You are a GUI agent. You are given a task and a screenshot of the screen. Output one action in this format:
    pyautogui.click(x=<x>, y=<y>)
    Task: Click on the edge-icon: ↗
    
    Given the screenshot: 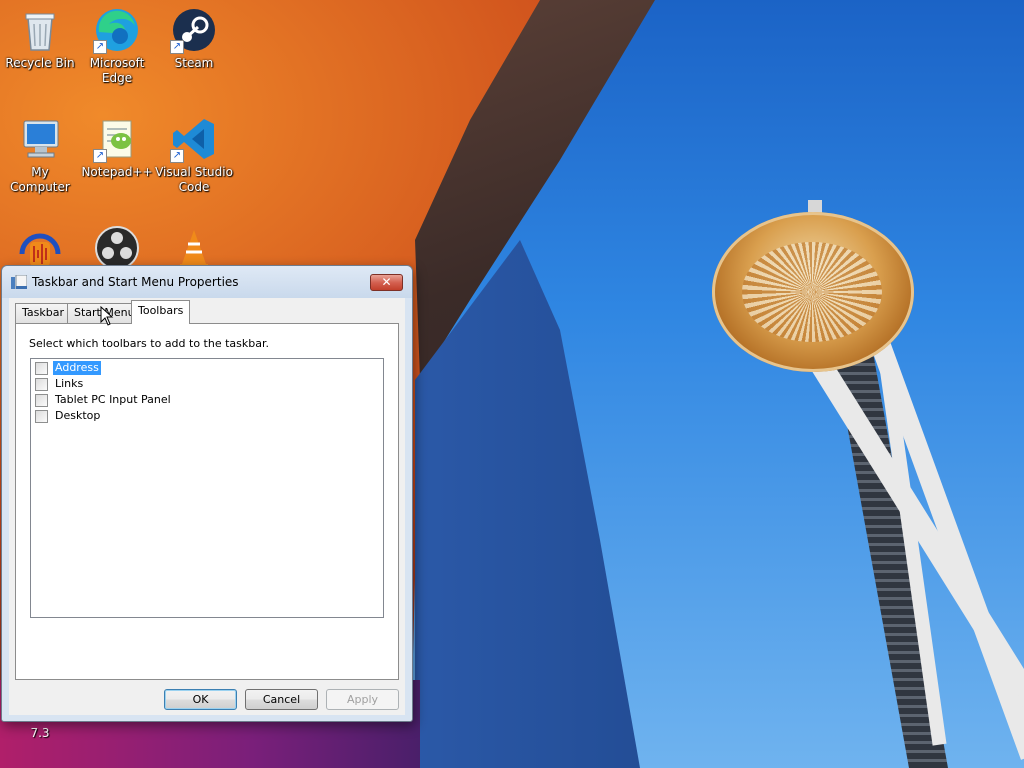 What is the action you would take?
    pyautogui.click(x=117, y=30)
    